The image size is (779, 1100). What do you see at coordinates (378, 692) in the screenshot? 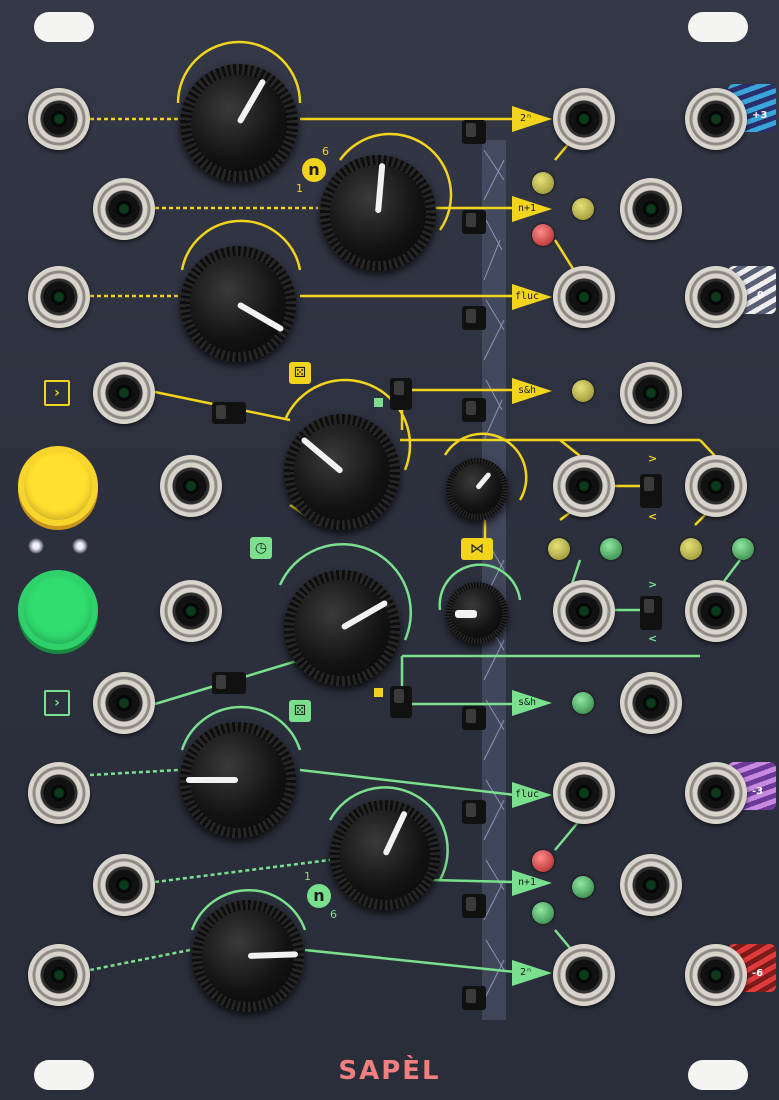
I see `yellow-square-indicator` at bounding box center [378, 692].